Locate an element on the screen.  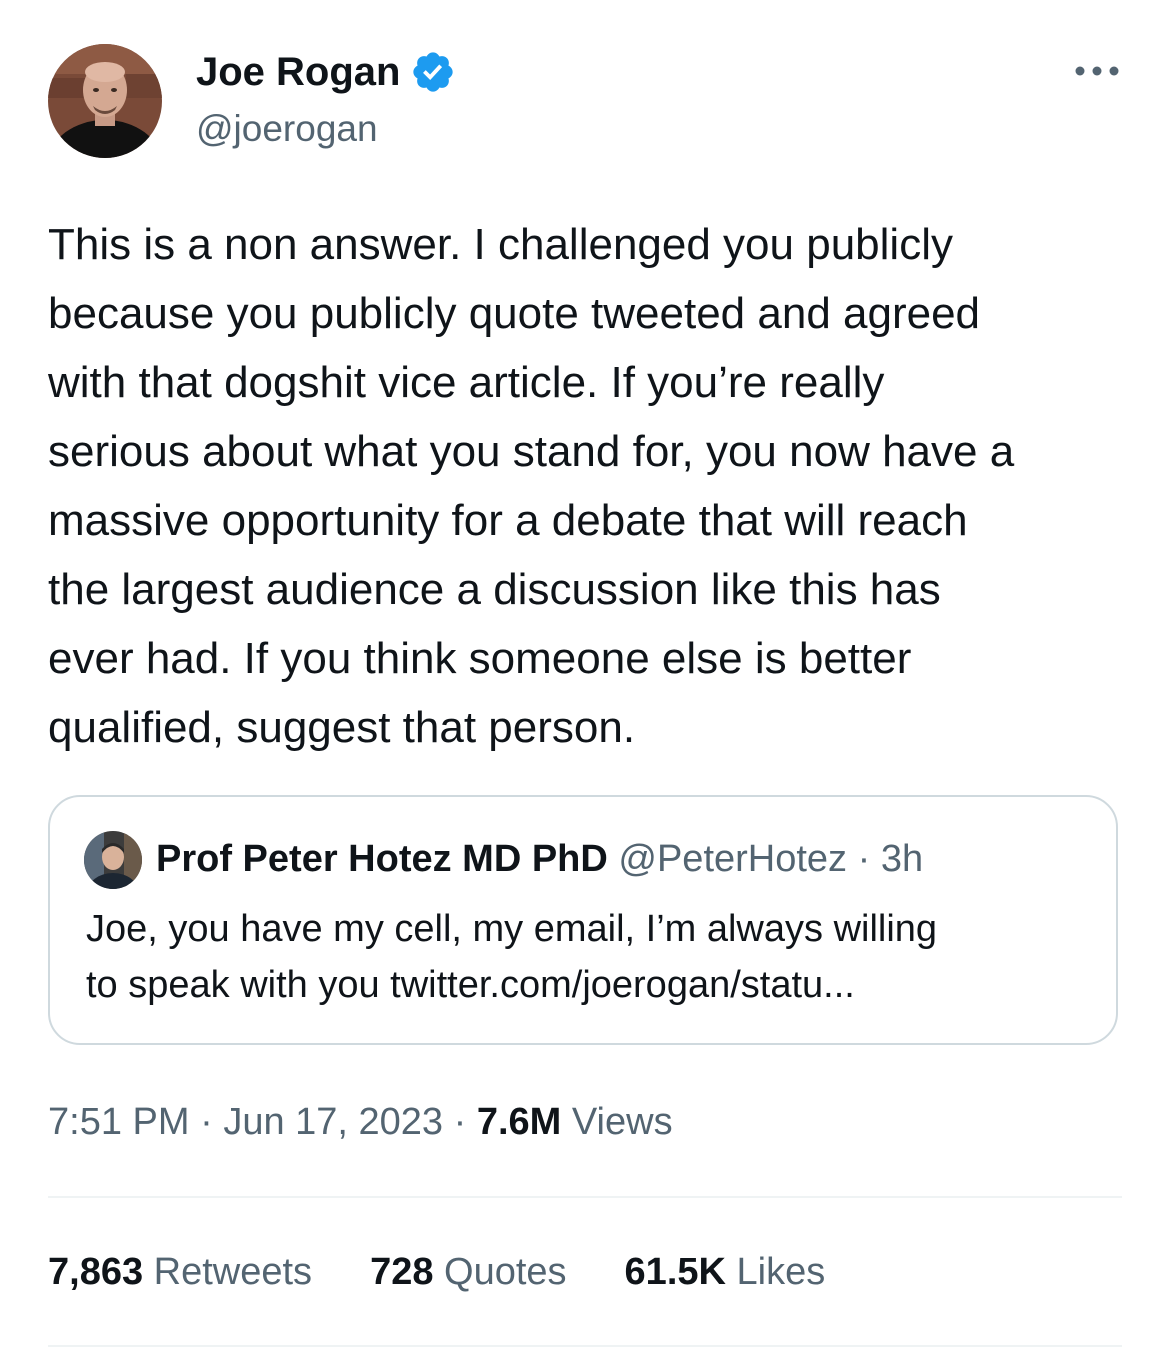
views-count: 7.6M is located at coordinates (519, 1122).